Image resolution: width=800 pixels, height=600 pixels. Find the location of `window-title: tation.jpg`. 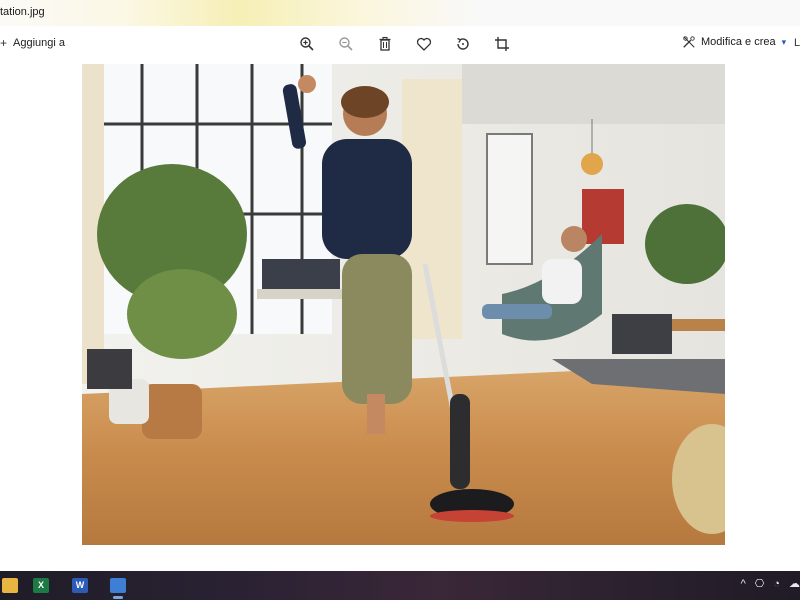

window-title: tation.jpg is located at coordinates (22, 12).